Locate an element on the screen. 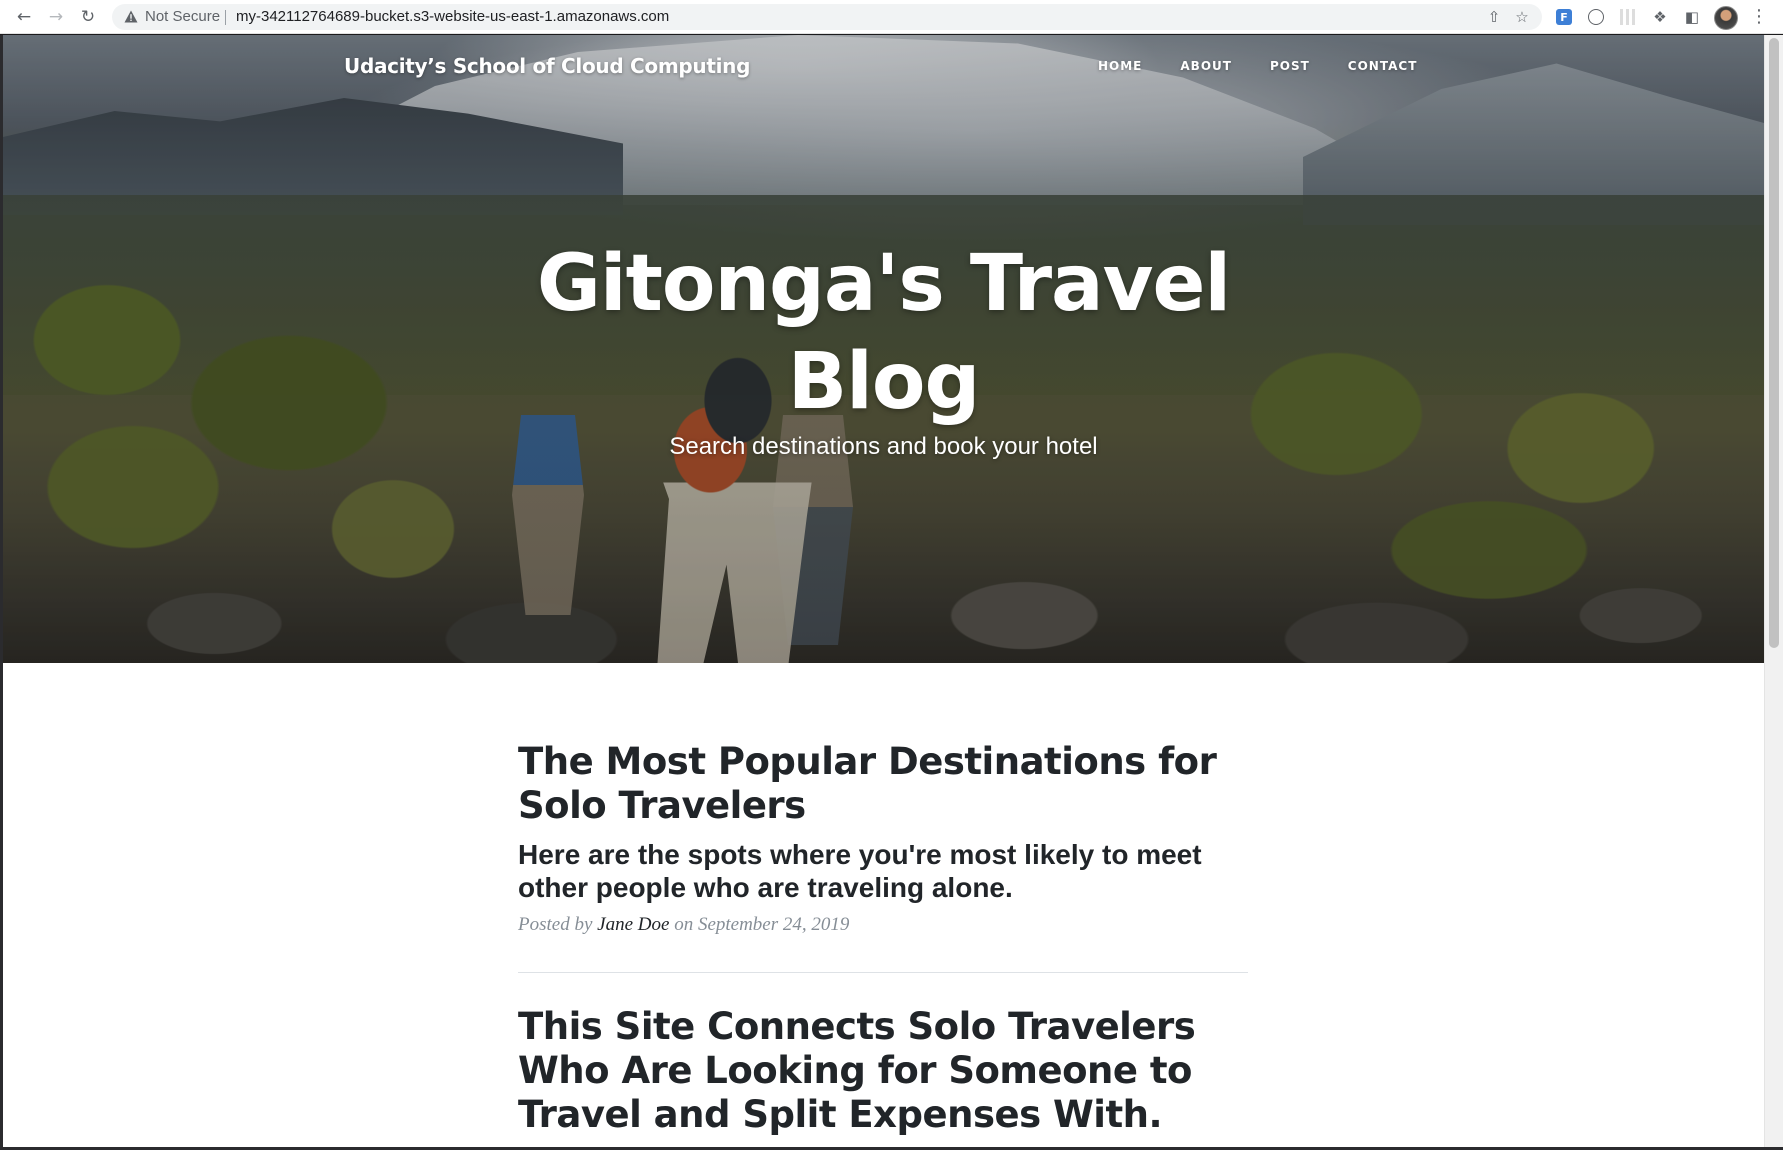  omnibox-divider is located at coordinates (225, 17).